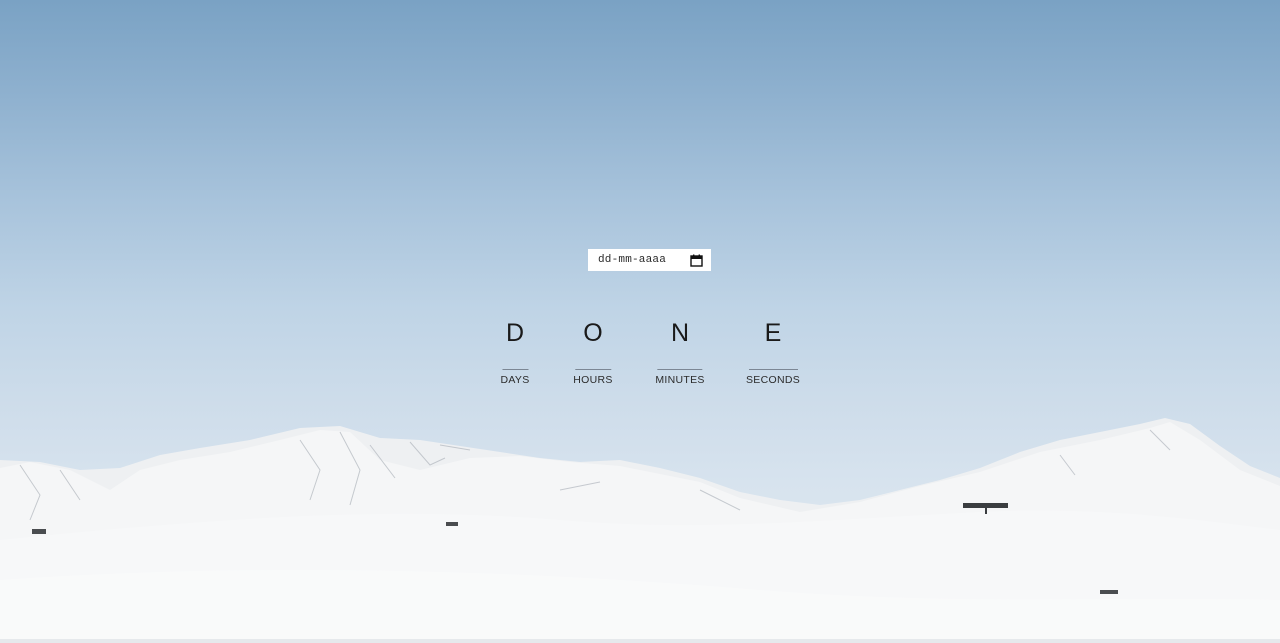 The width and height of the screenshot is (1280, 643). What do you see at coordinates (696, 260) in the screenshot?
I see `calendar-icon` at bounding box center [696, 260].